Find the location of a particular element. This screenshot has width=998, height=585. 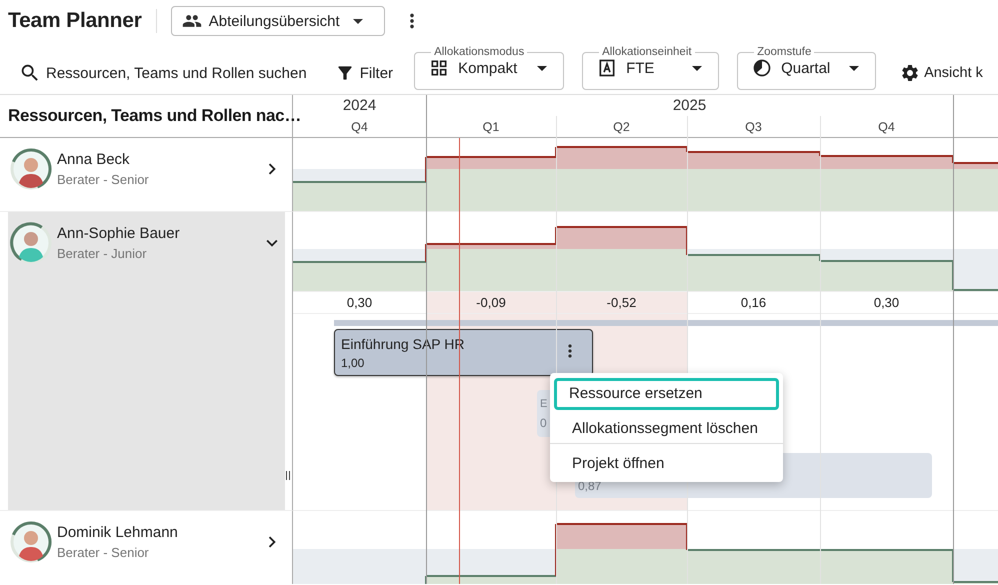

balance-cell-text: 0,16 is located at coordinates (754, 303).